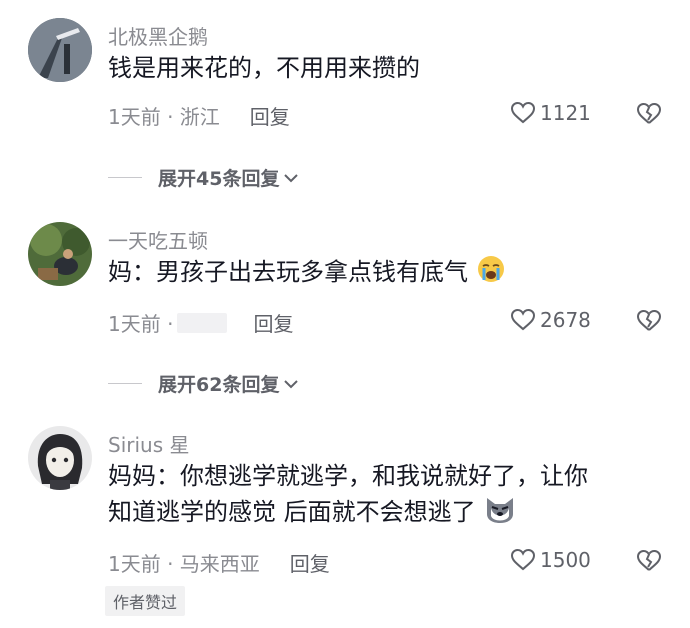 The width and height of the screenshot is (690, 628). Describe the element at coordinates (148, 443) in the screenshot. I see `username: Sirius 星` at that location.